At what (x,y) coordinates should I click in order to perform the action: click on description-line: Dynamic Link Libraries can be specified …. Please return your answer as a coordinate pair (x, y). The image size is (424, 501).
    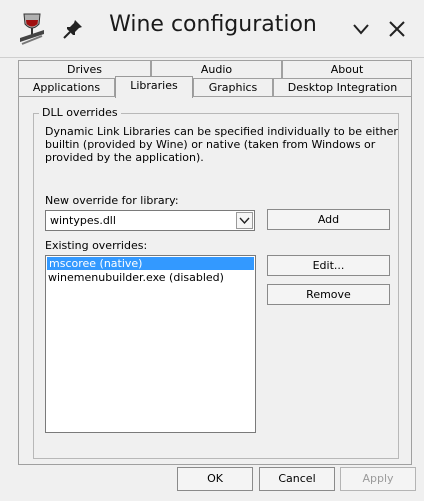
    Looking at the image, I should click on (221, 131).